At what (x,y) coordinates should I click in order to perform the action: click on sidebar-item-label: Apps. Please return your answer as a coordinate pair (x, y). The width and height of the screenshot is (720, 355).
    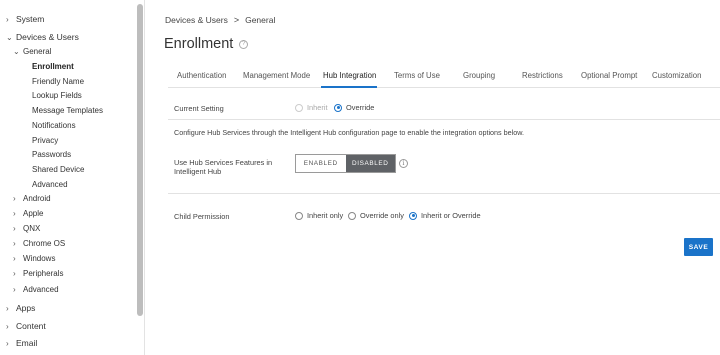
    Looking at the image, I should click on (26, 308).